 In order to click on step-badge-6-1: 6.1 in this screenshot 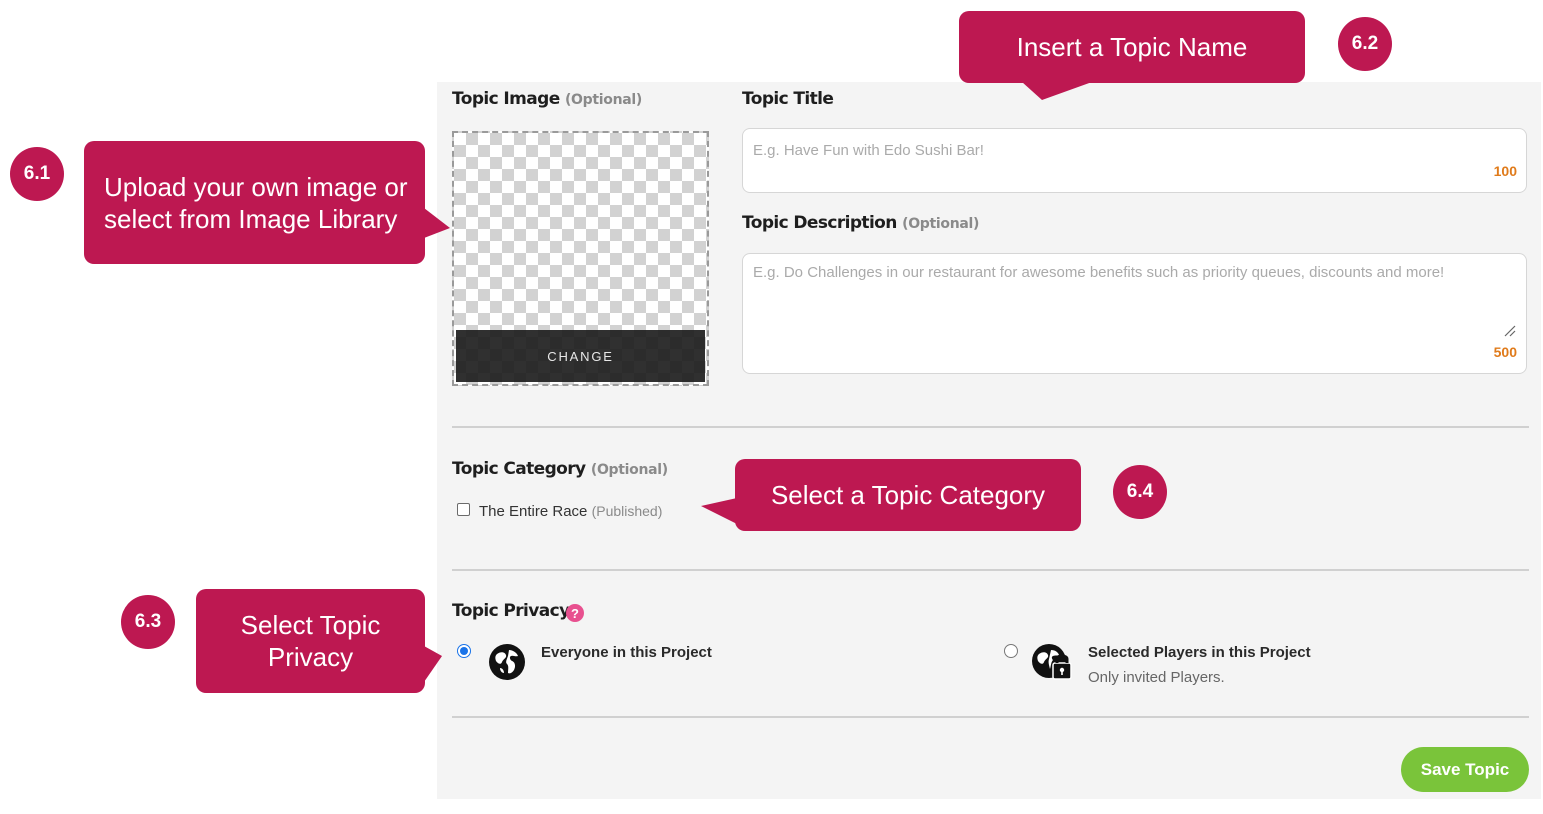, I will do `click(37, 174)`.